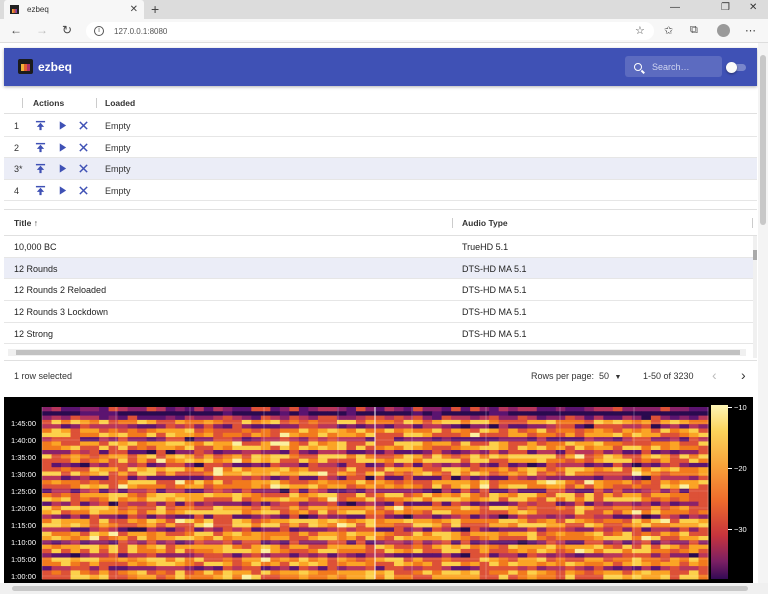  What do you see at coordinates (34, 333) in the screenshot?
I see `row-title: 12 Strong` at bounding box center [34, 333].